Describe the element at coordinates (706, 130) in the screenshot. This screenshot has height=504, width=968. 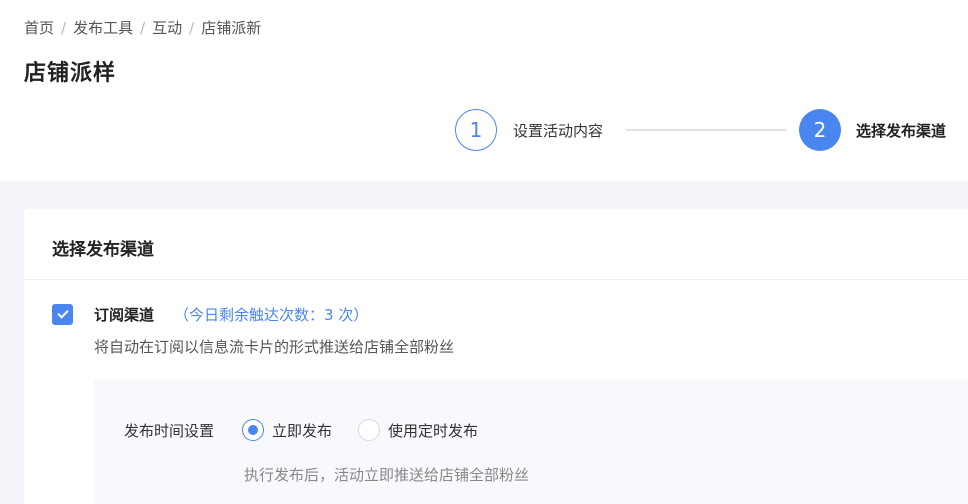
I see `step-connector-line` at that location.